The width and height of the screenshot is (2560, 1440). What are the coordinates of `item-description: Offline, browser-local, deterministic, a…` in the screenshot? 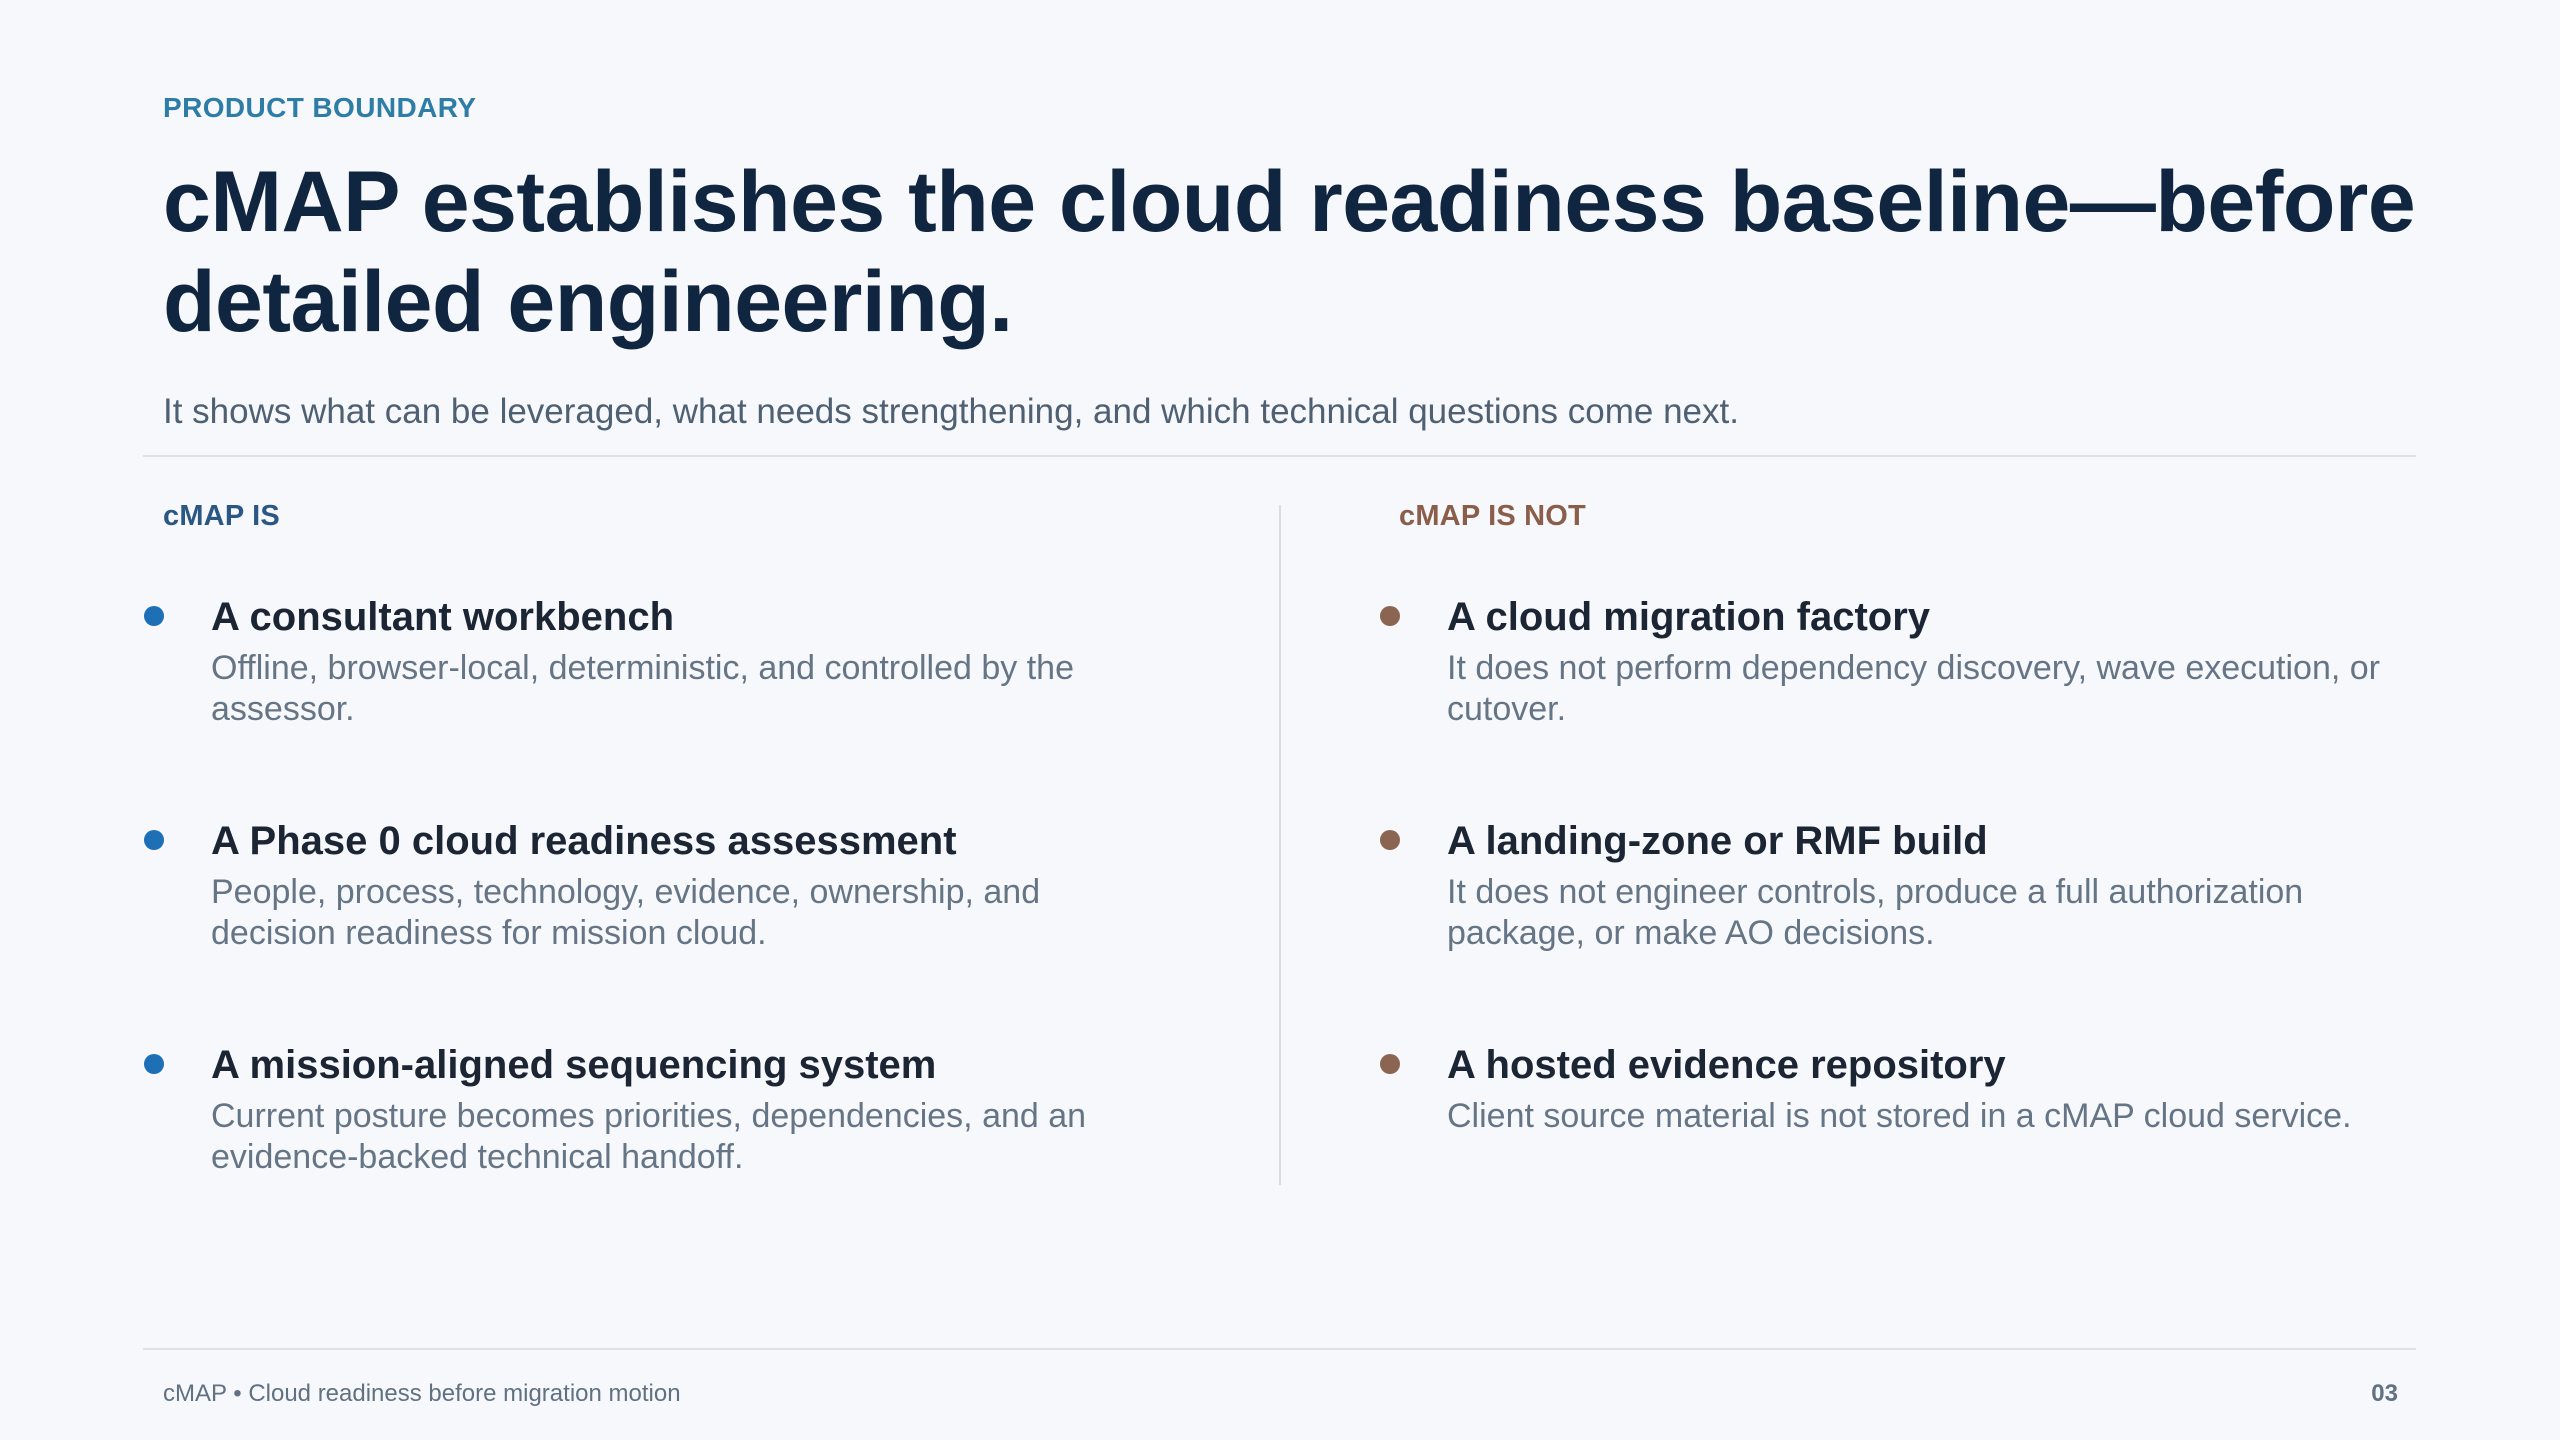 It's located at (642, 688).